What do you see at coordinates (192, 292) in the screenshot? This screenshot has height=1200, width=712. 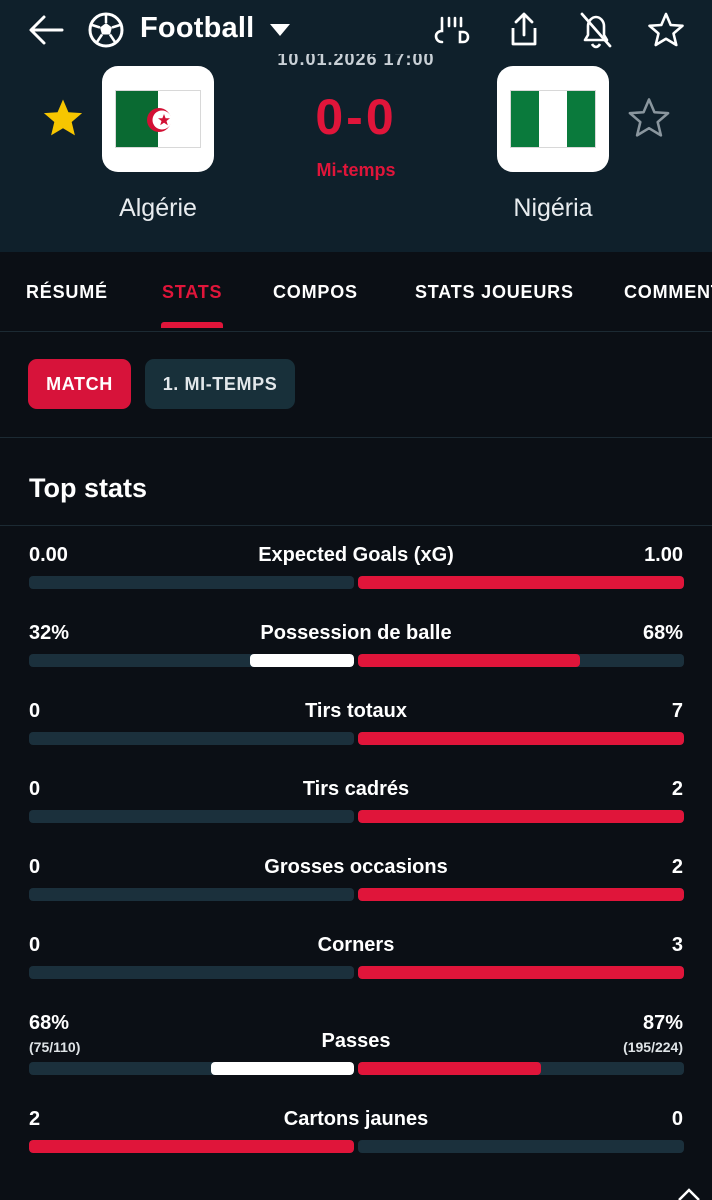 I see `tab-stats: STATS` at bounding box center [192, 292].